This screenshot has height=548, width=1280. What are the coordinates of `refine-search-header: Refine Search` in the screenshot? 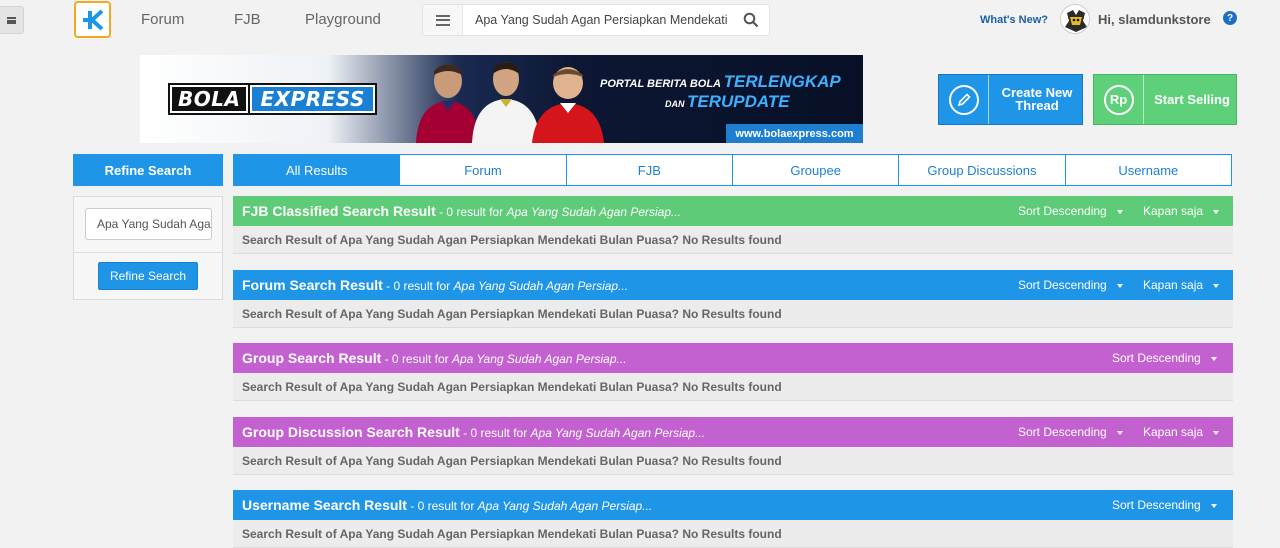 It's located at (148, 170).